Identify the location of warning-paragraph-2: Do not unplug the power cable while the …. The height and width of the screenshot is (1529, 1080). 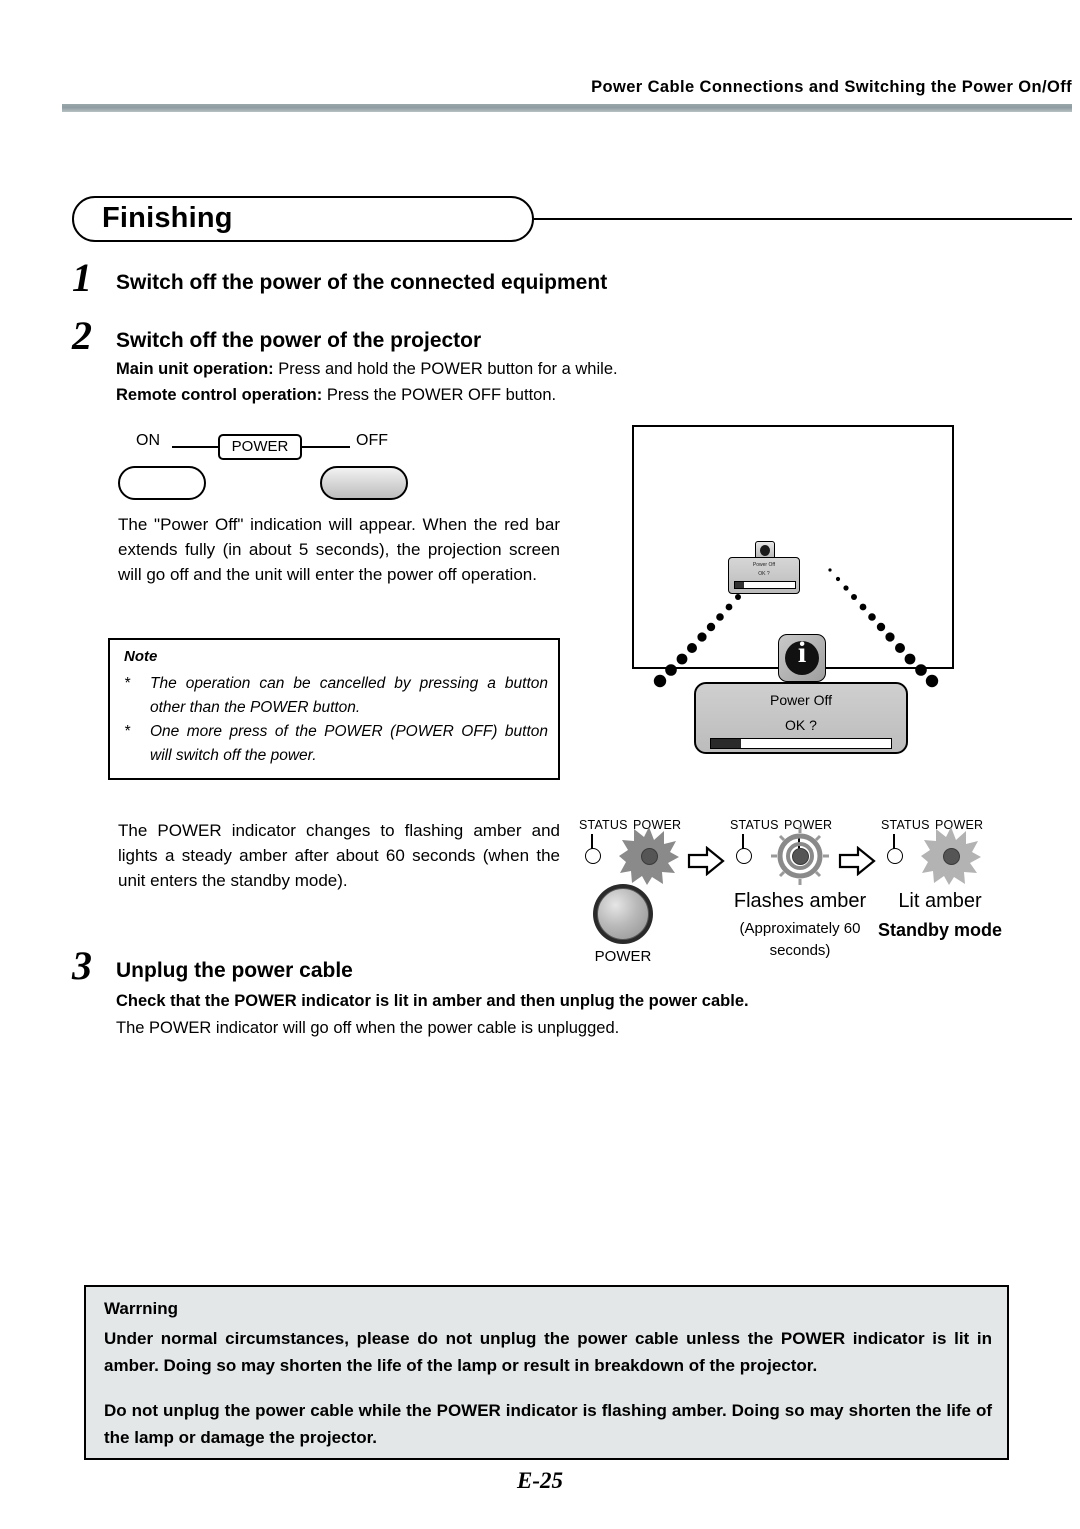
(548, 1424).